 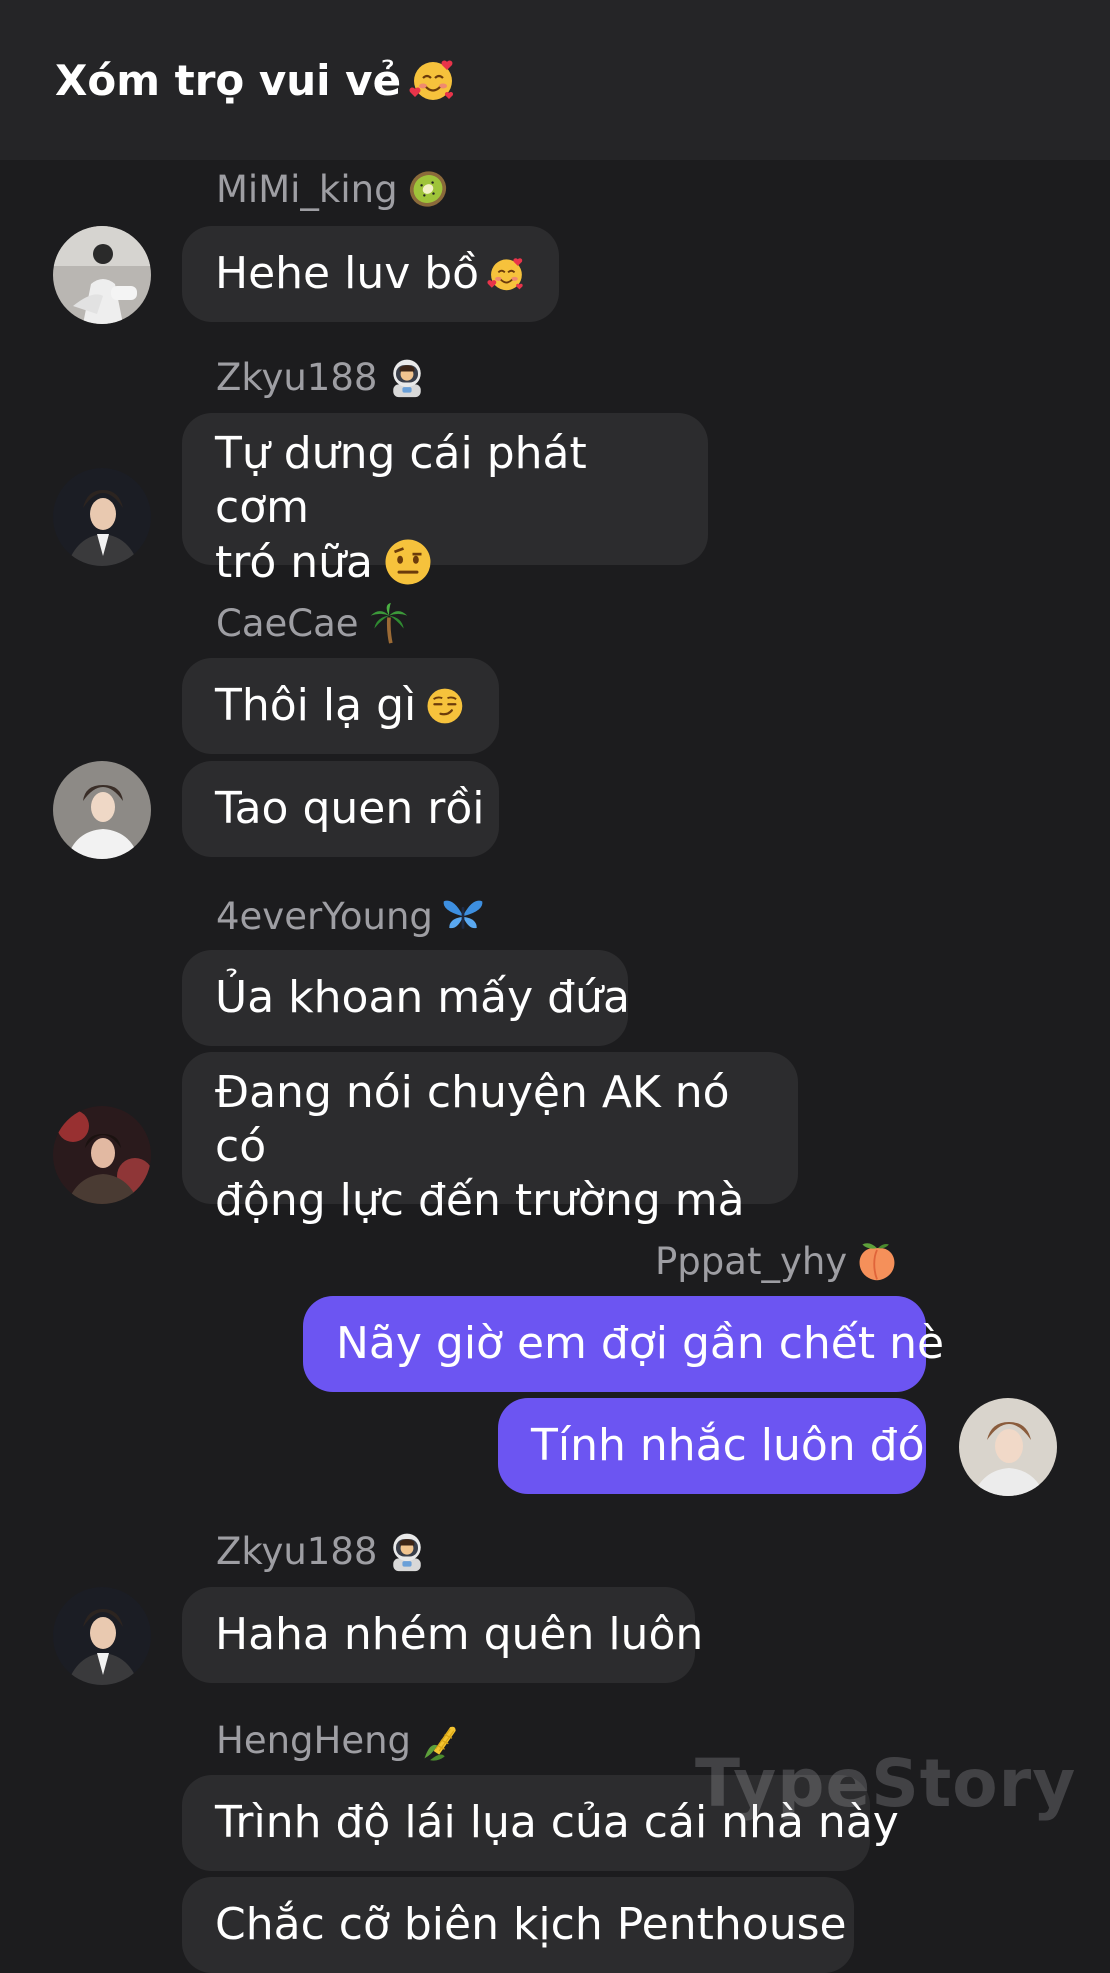 What do you see at coordinates (428, 189) in the screenshot?
I see `kiwi-icon` at bounding box center [428, 189].